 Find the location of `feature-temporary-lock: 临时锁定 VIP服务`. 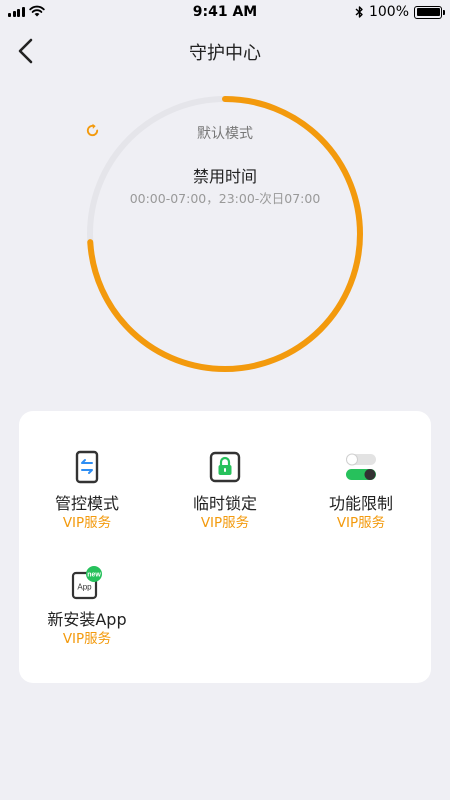

feature-temporary-lock: 临时锁定 VIP服务 is located at coordinates (225, 491).